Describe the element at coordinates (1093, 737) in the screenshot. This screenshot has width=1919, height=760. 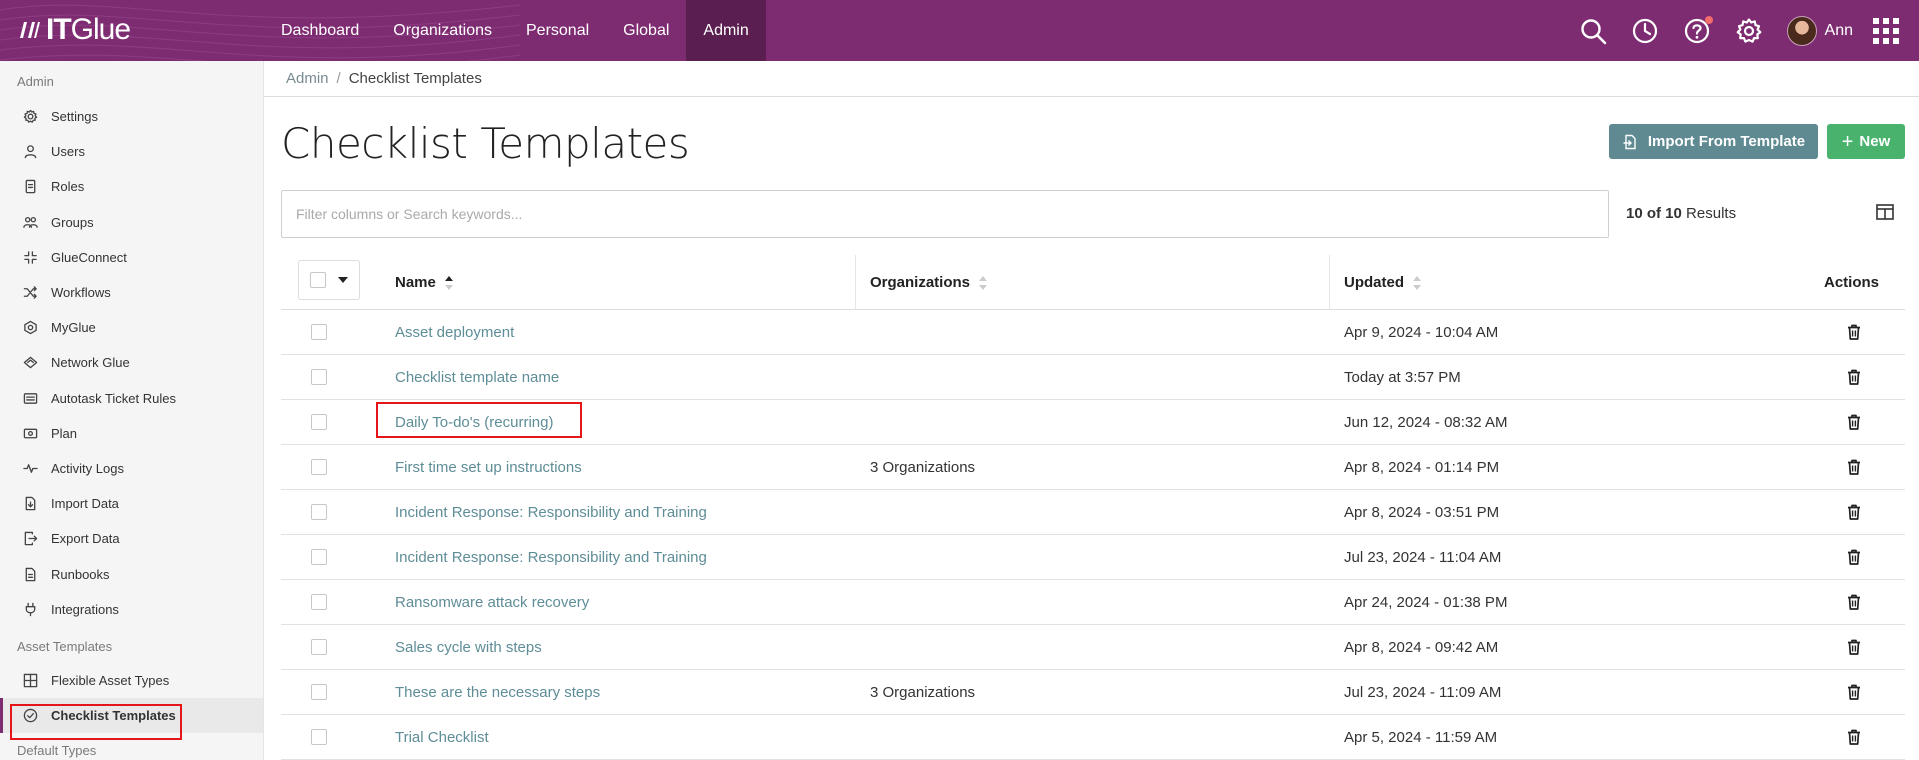
I see `table-row: Trial Checklist Apr 5, 2024 - 11:59 AM` at that location.